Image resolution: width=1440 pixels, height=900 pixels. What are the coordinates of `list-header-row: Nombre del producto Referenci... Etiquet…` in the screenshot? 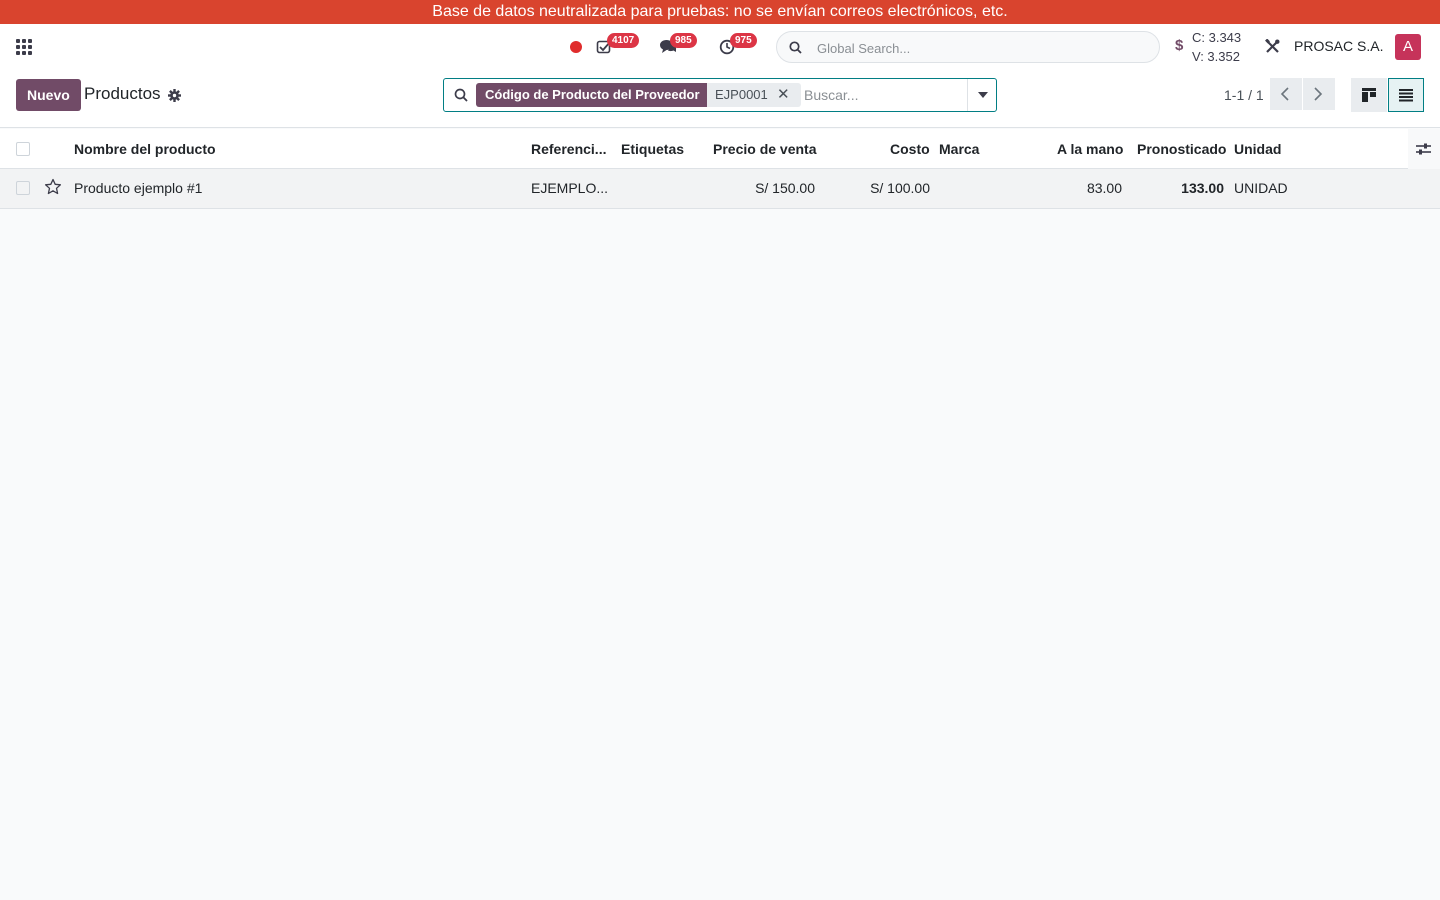 It's located at (720, 149).